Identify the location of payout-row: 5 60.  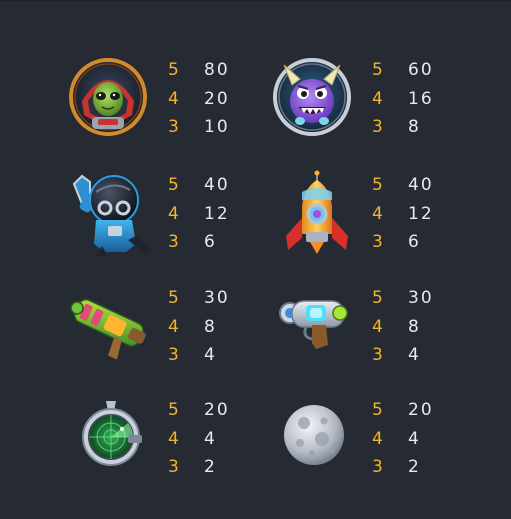
(432, 74).